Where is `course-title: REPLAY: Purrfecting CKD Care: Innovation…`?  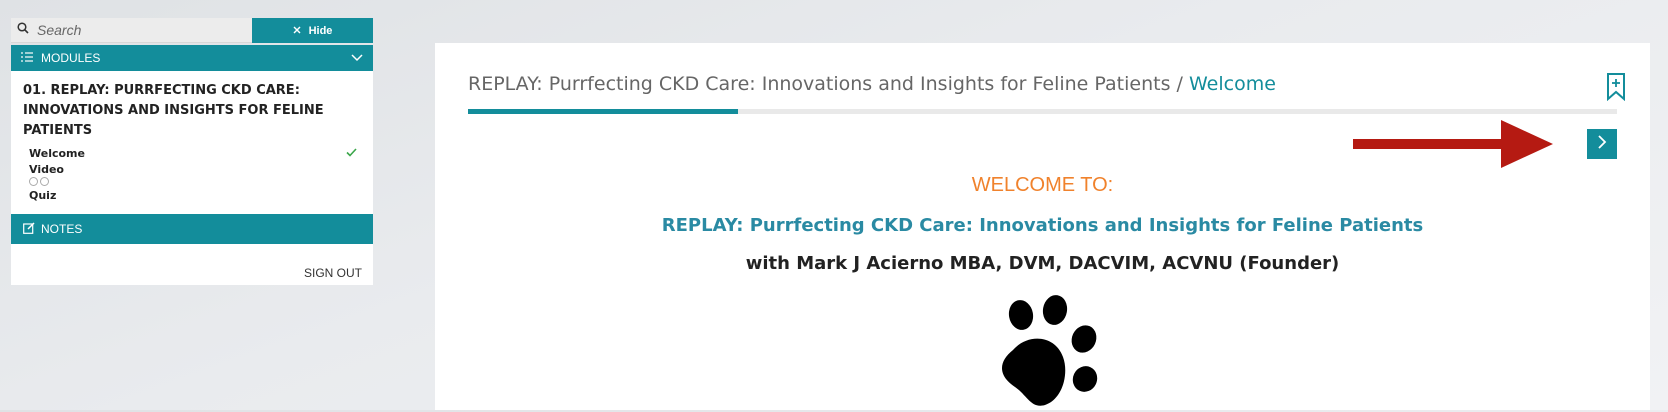
course-title: REPLAY: Purrfecting CKD Care: Innovation… is located at coordinates (1042, 225).